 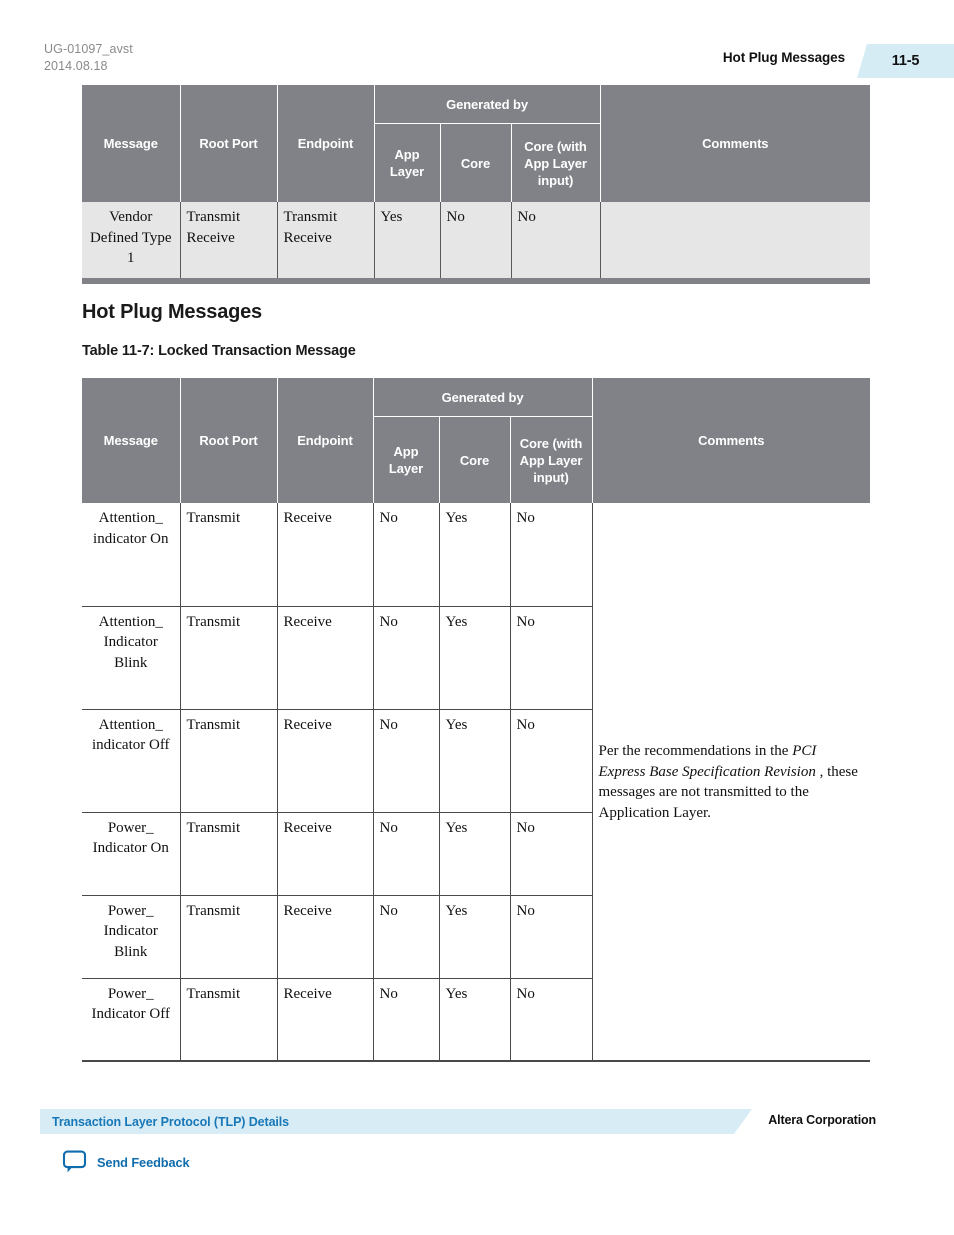 I want to click on table-caption: Table 11-7: Locked Transaction Message, so click(x=219, y=351).